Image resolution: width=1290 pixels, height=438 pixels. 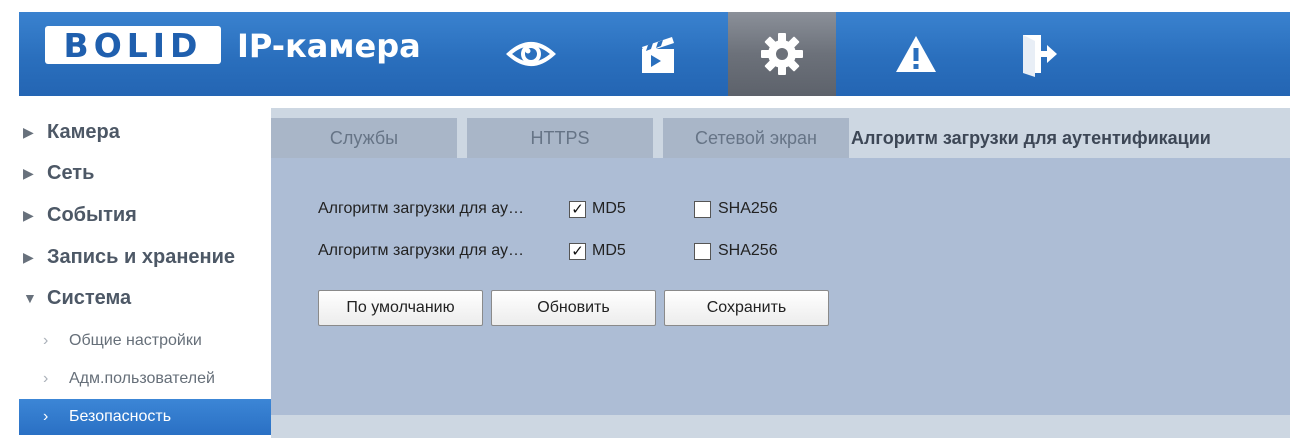 I want to click on sidebar-item-system: ▼ Система, so click(x=145, y=298).